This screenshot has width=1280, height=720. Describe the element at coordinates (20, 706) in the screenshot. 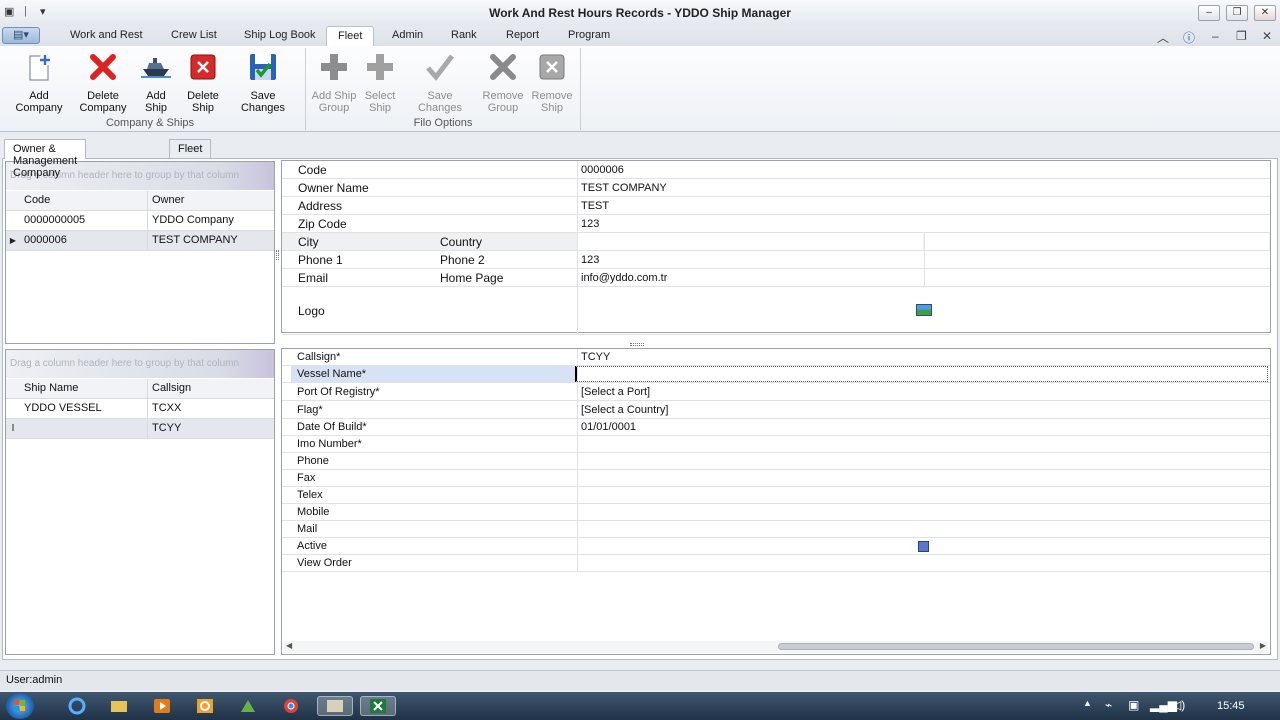

I see `start-button` at that location.